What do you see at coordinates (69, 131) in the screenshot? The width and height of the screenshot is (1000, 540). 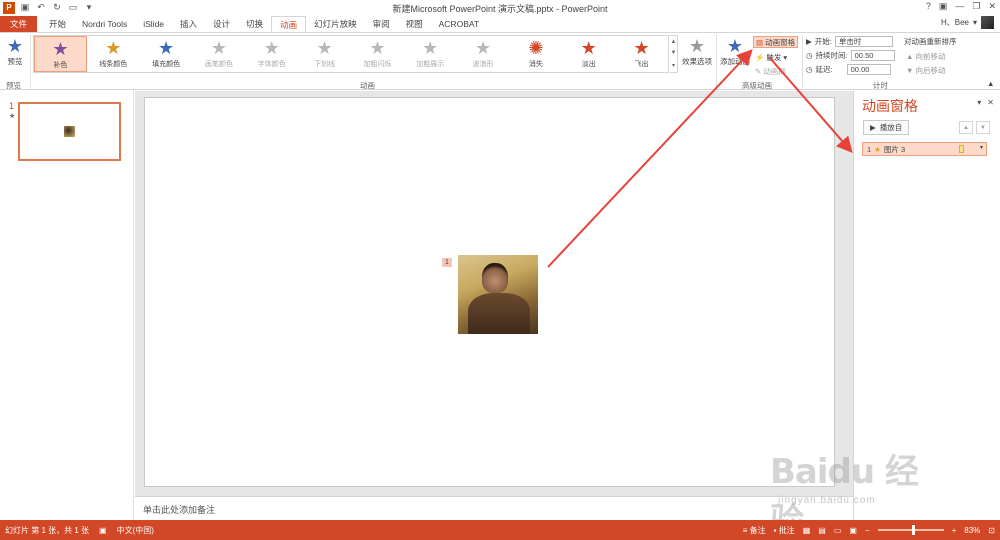 I see `slide-thumbnail` at bounding box center [69, 131].